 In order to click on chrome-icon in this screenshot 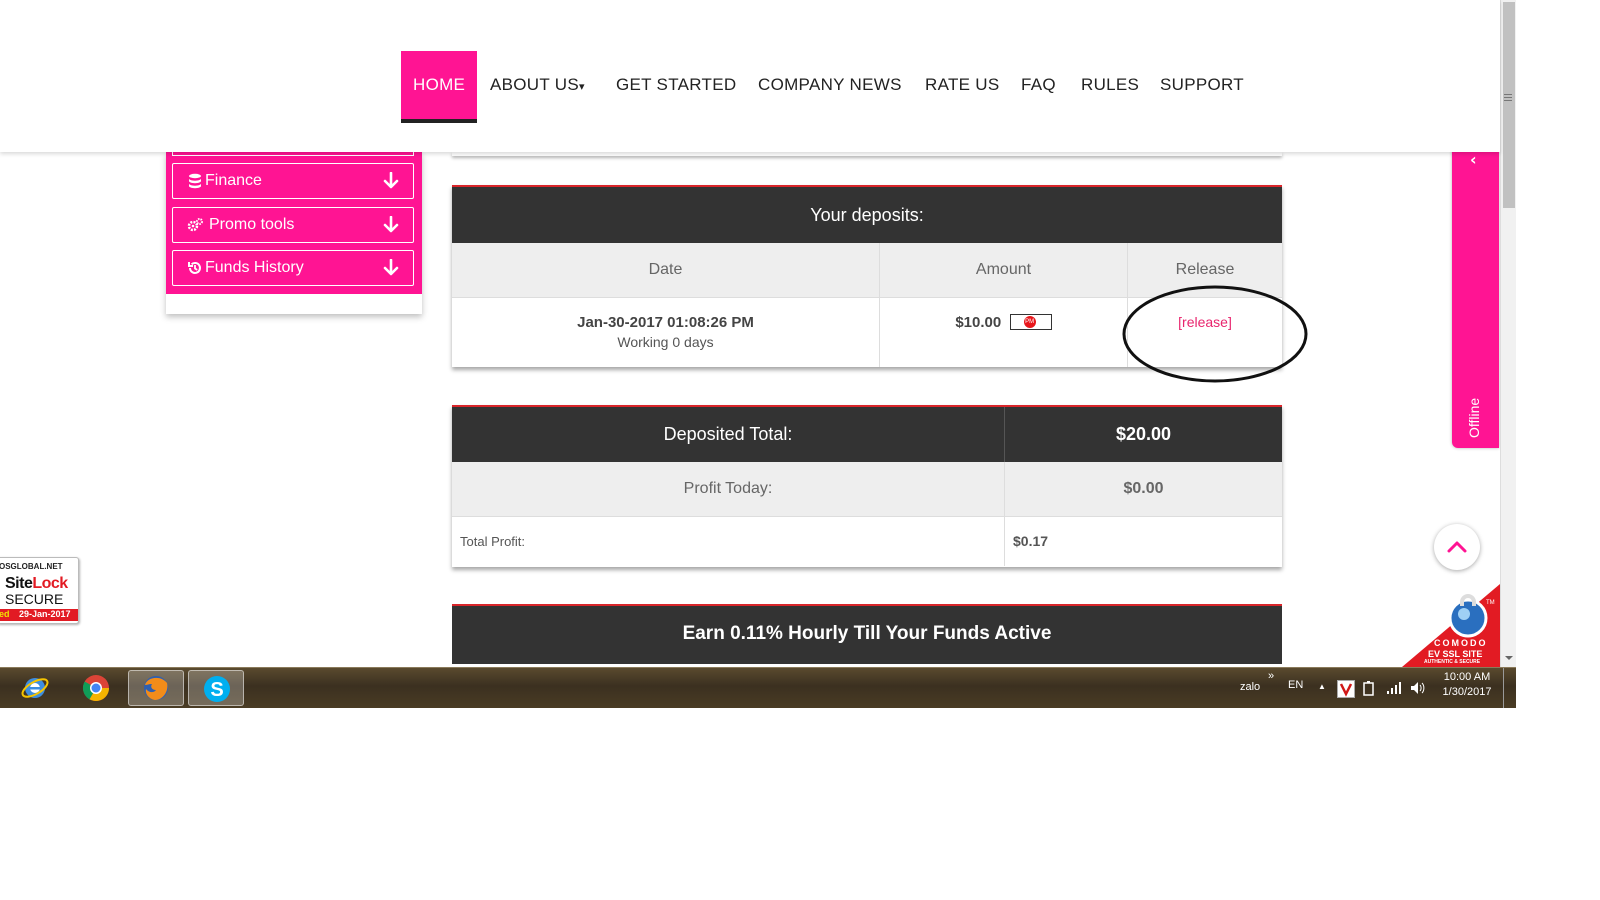, I will do `click(96, 688)`.